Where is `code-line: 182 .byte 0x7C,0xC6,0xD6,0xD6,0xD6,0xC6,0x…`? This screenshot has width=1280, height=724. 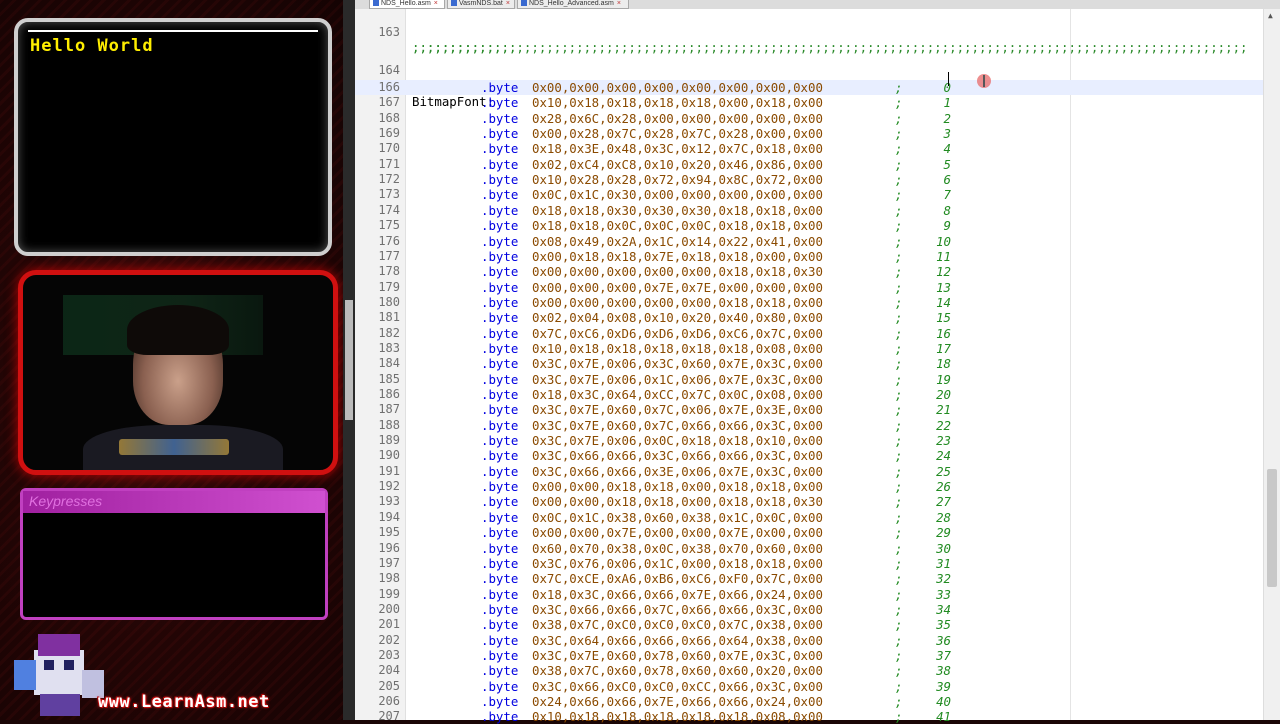
code-line: 182 .byte 0x7C,0xC6,0xD6,0xD6,0xD6,0xC6,0x… is located at coordinates (809, 333).